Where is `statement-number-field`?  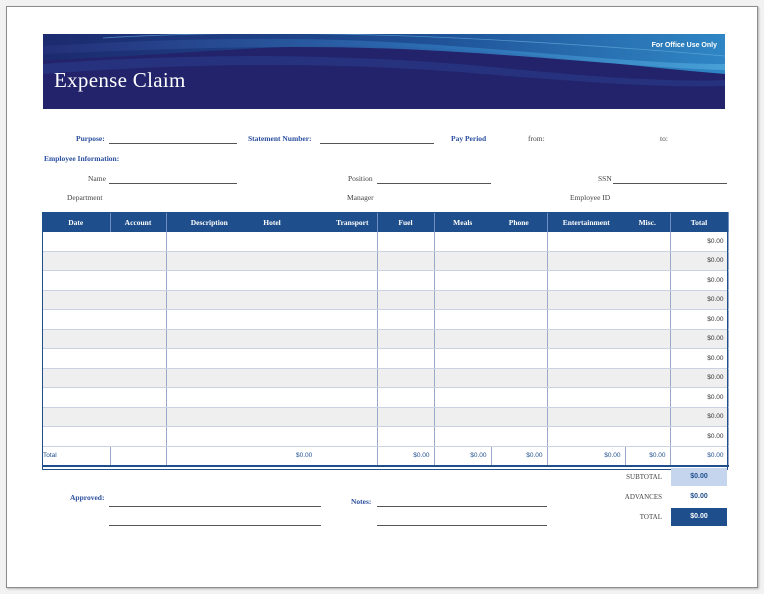 statement-number-field is located at coordinates (377, 143).